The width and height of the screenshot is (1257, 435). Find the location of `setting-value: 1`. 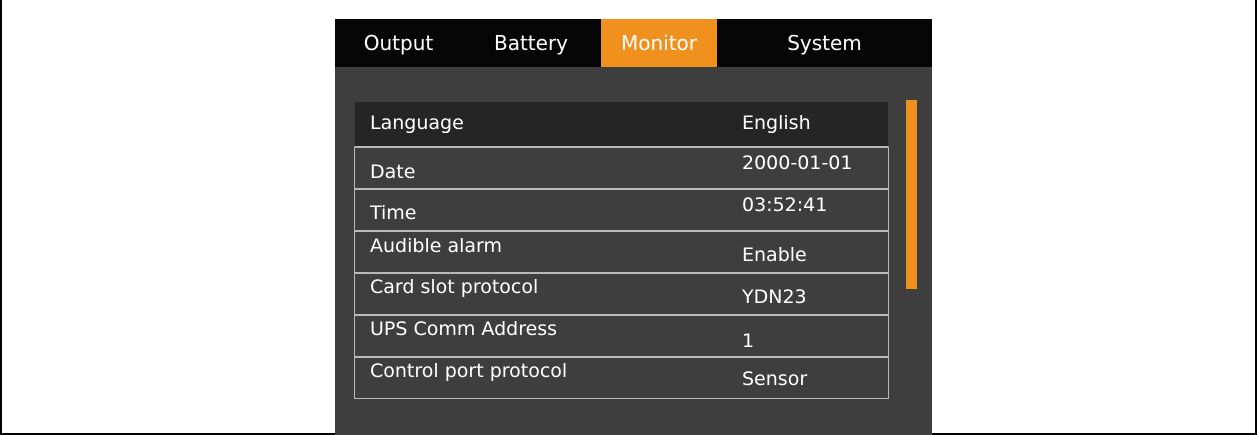

setting-value: 1 is located at coordinates (748, 341).